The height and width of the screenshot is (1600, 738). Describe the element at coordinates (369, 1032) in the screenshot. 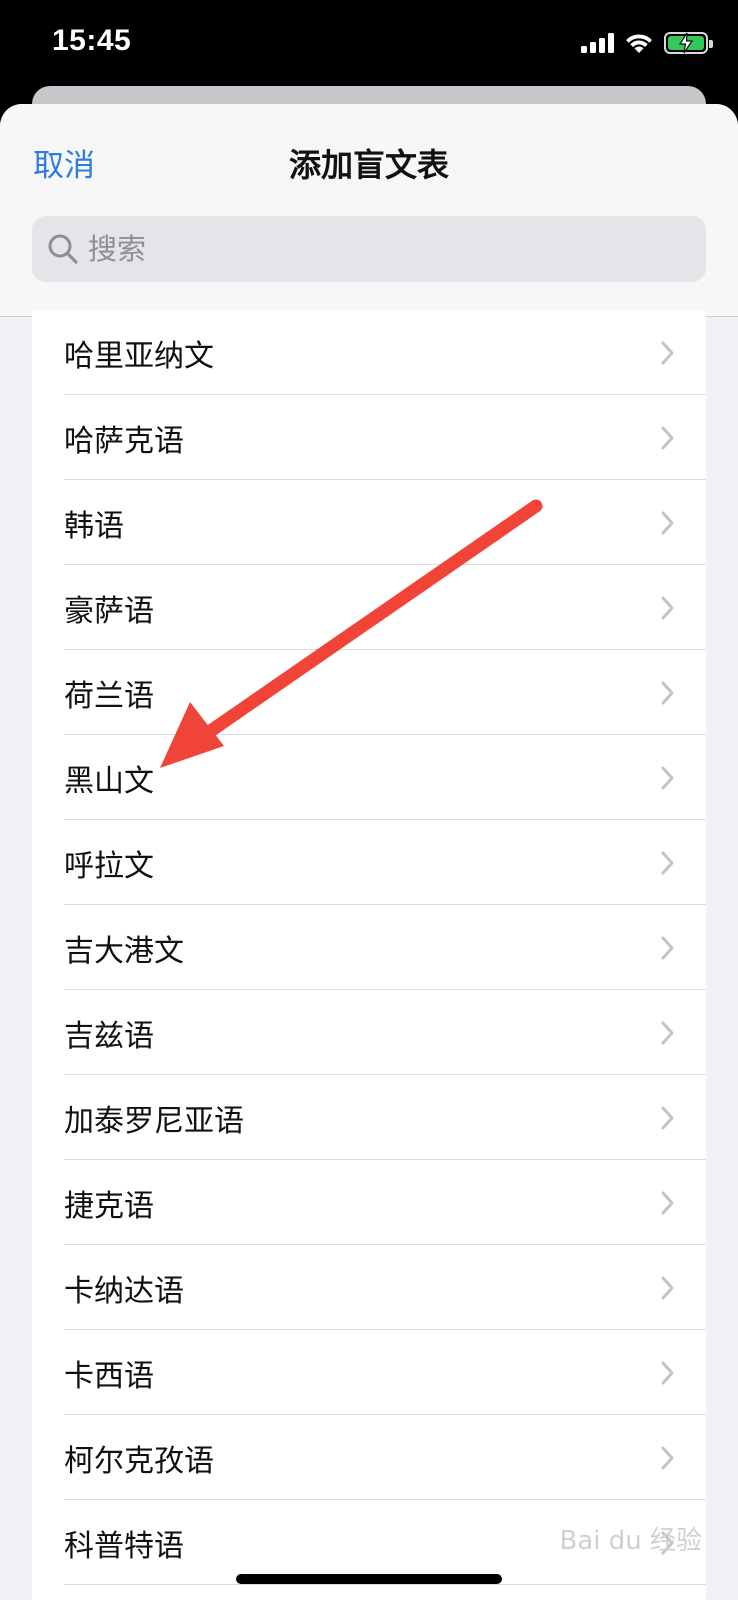

I see `list-item-geez: 吉兹语` at that location.